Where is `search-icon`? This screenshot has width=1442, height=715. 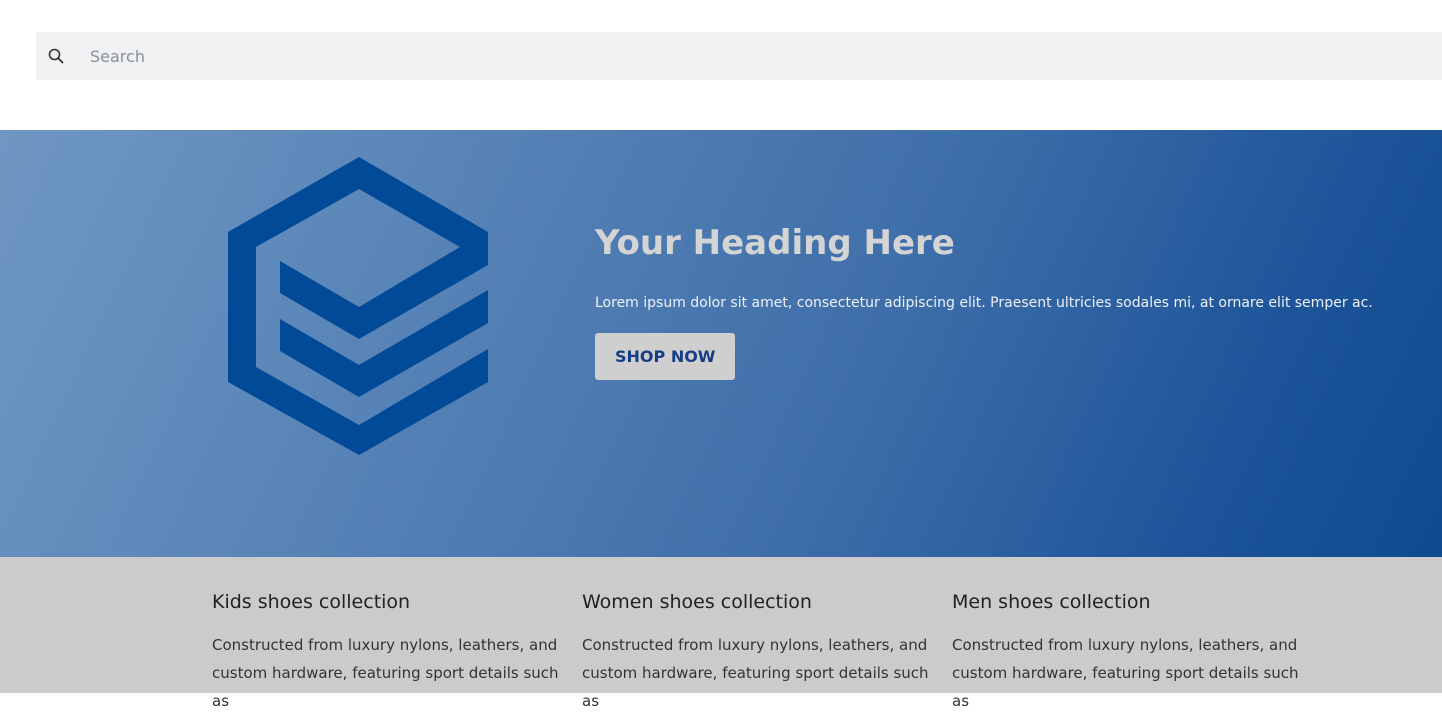
search-icon is located at coordinates (56, 56).